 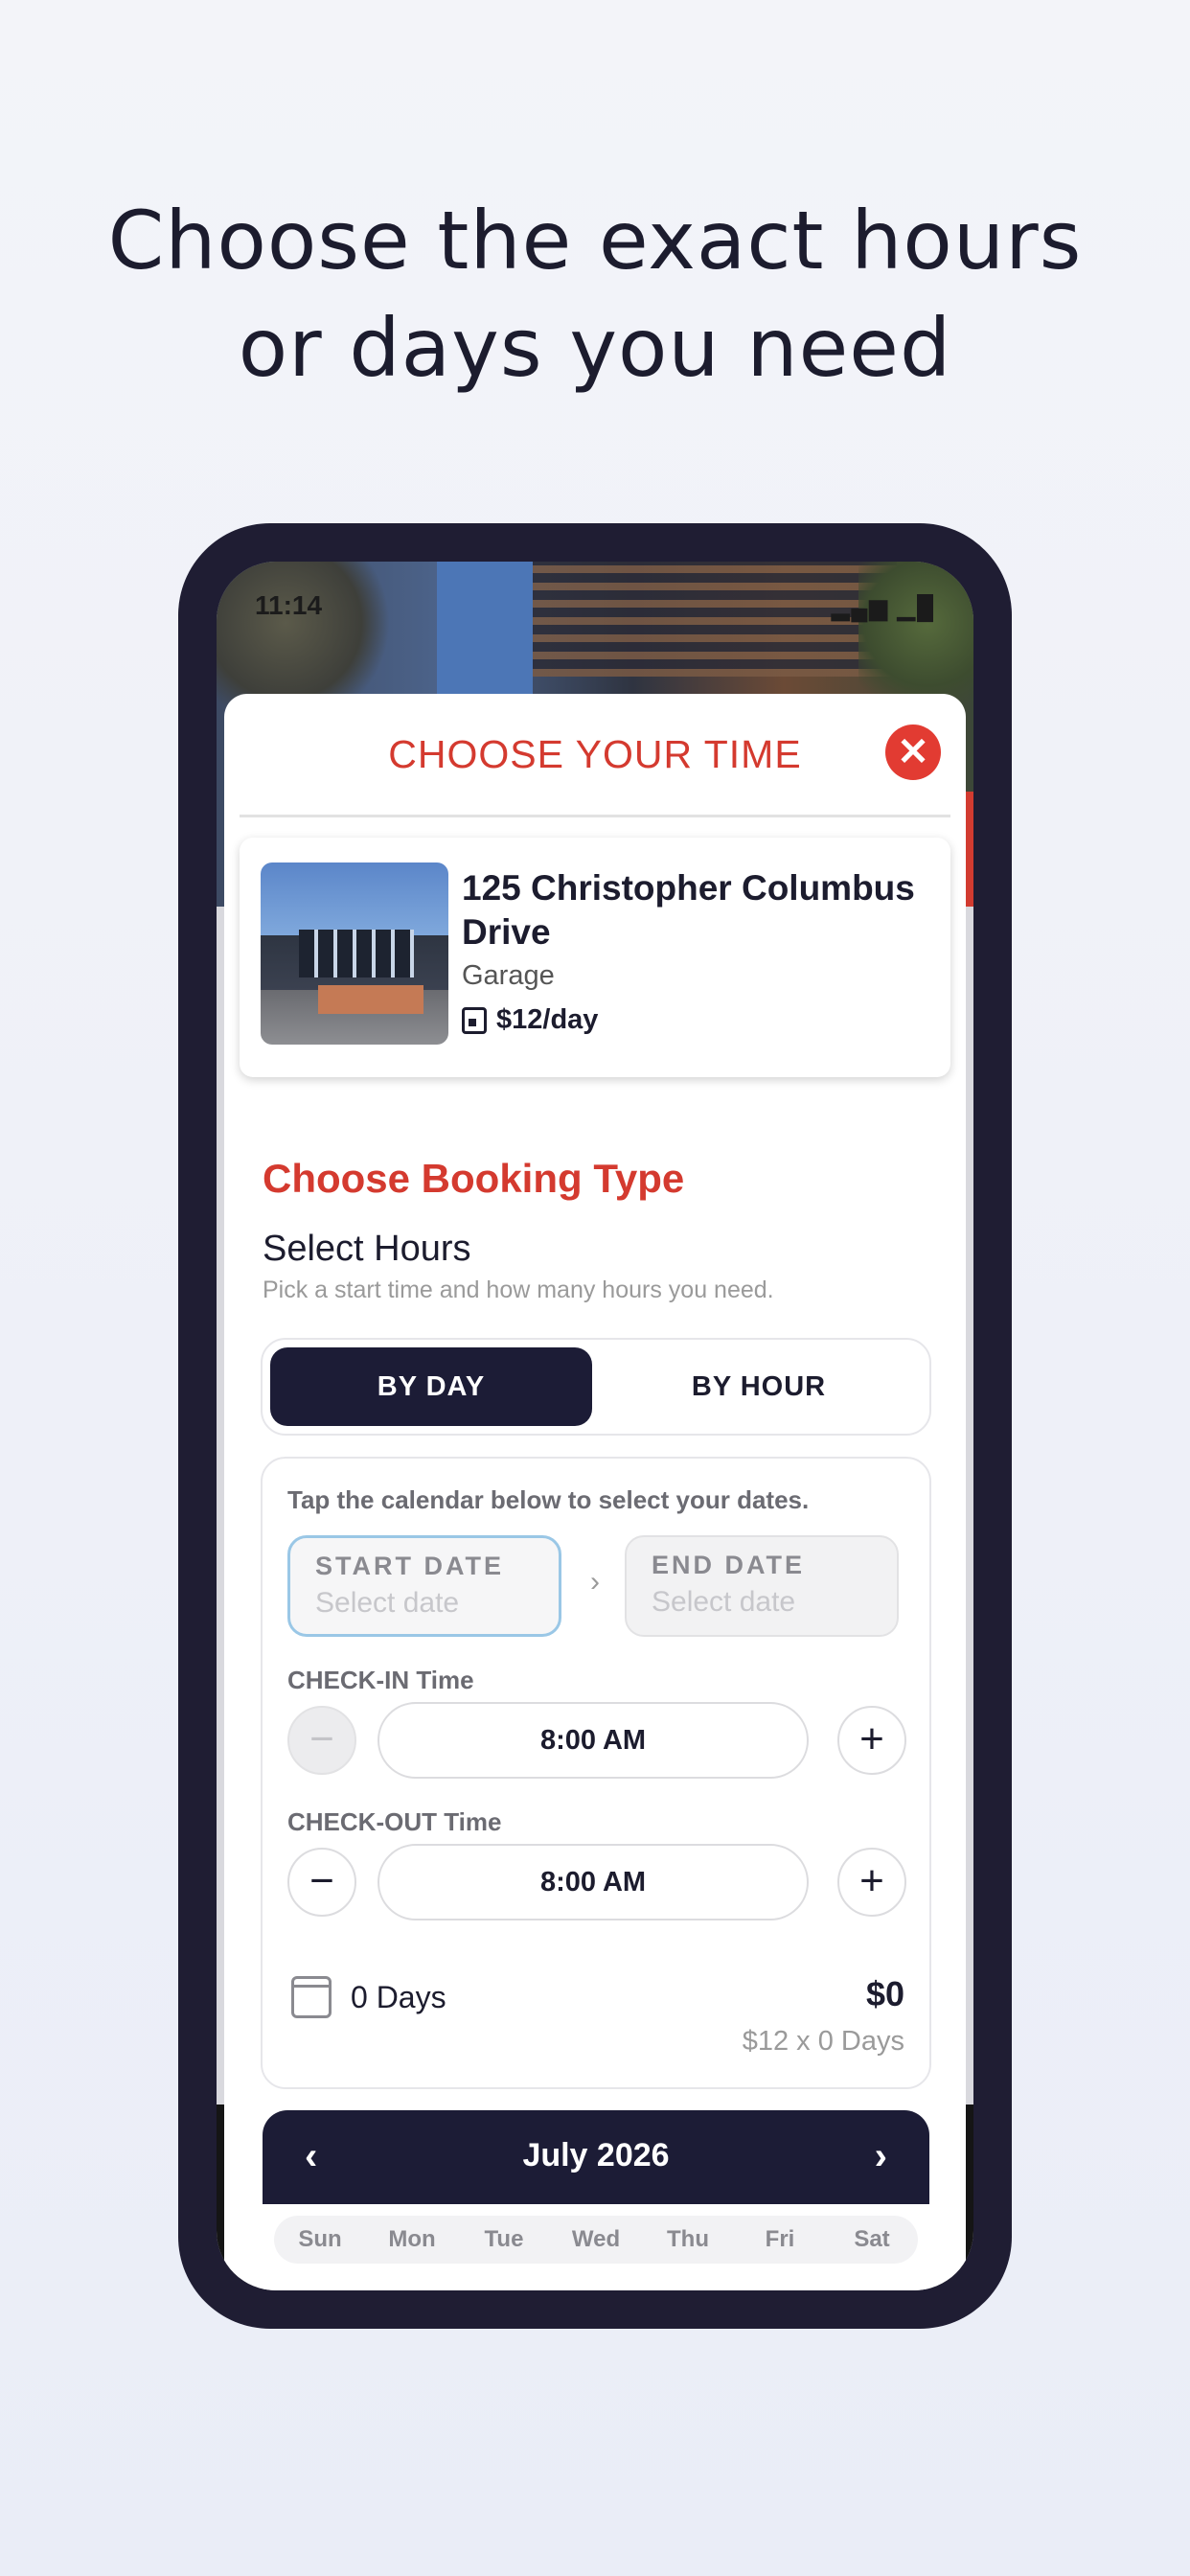 I want to click on checkout-decrement-button: −, so click(x=321, y=1882).